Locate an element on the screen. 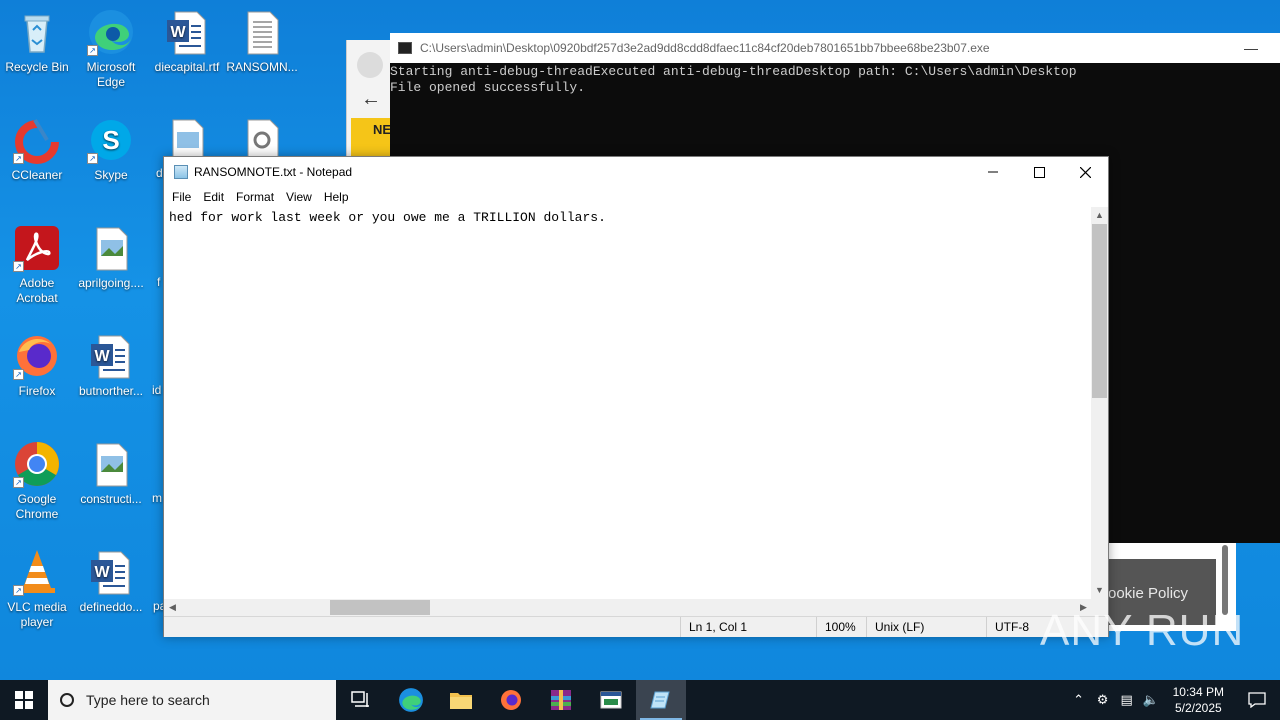  status-line-ending: Unix (LF) is located at coordinates (926, 627).